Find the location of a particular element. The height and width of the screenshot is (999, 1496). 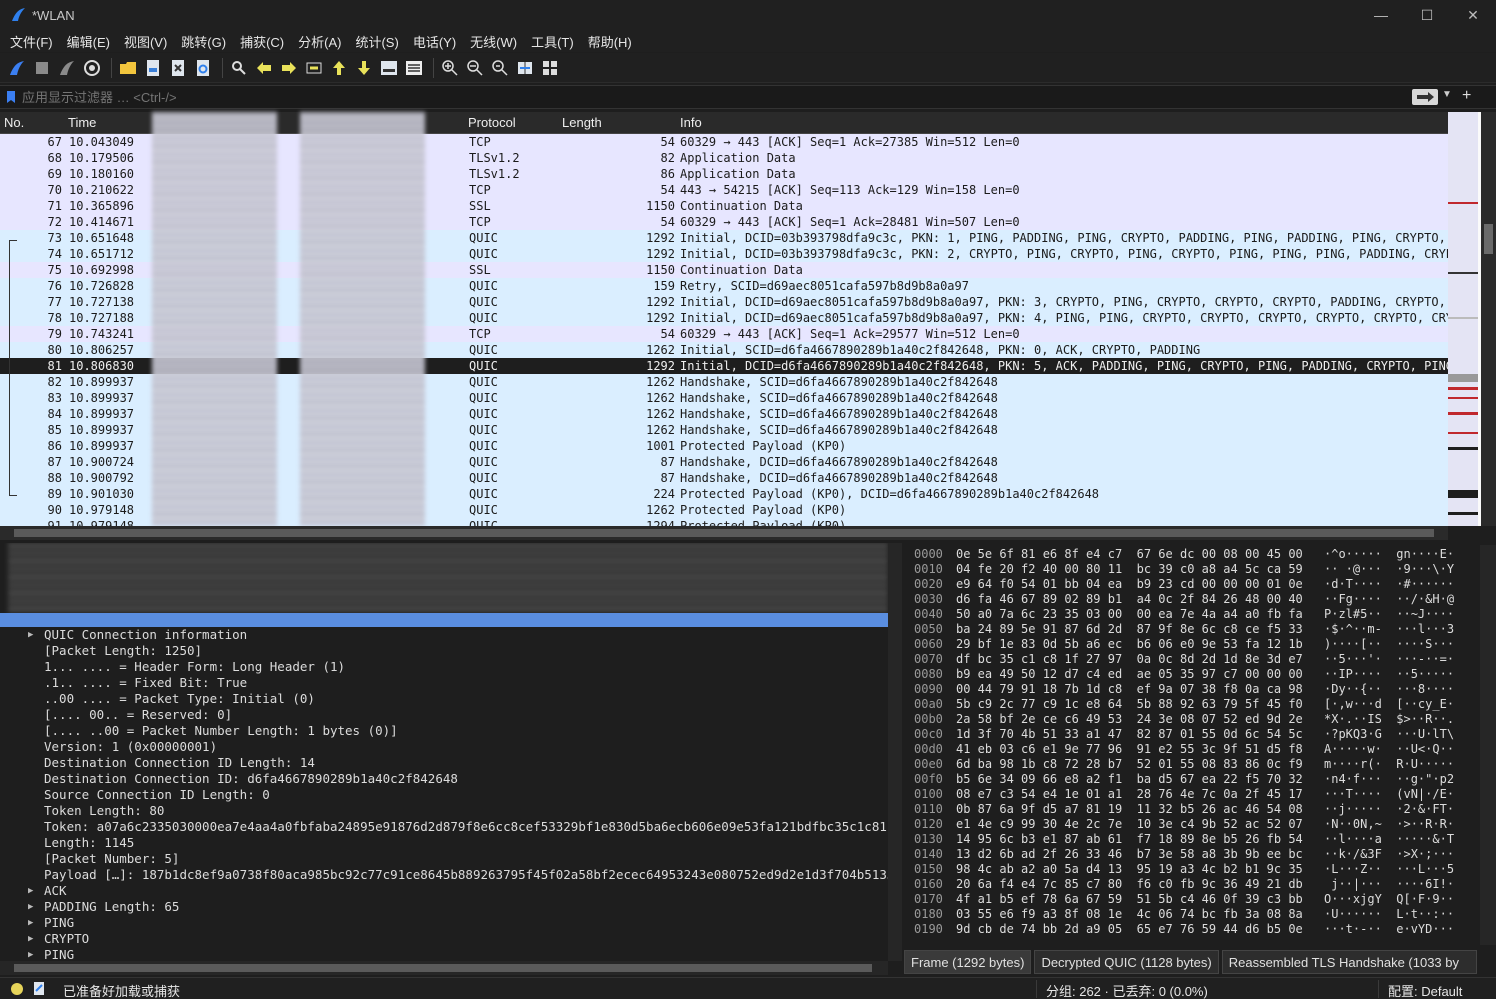

restart-capture-button is located at coordinates (67, 68).